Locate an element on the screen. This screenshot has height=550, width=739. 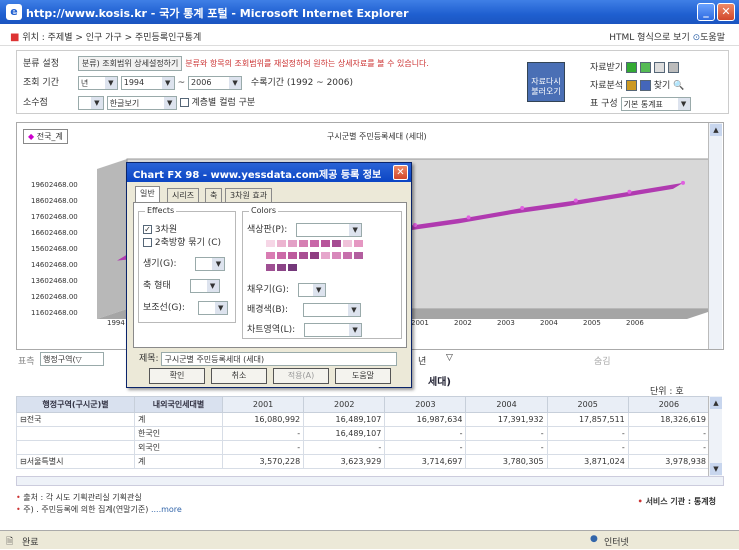
chart-legend: ◆ 전국_계 is located at coordinates (45, 136).